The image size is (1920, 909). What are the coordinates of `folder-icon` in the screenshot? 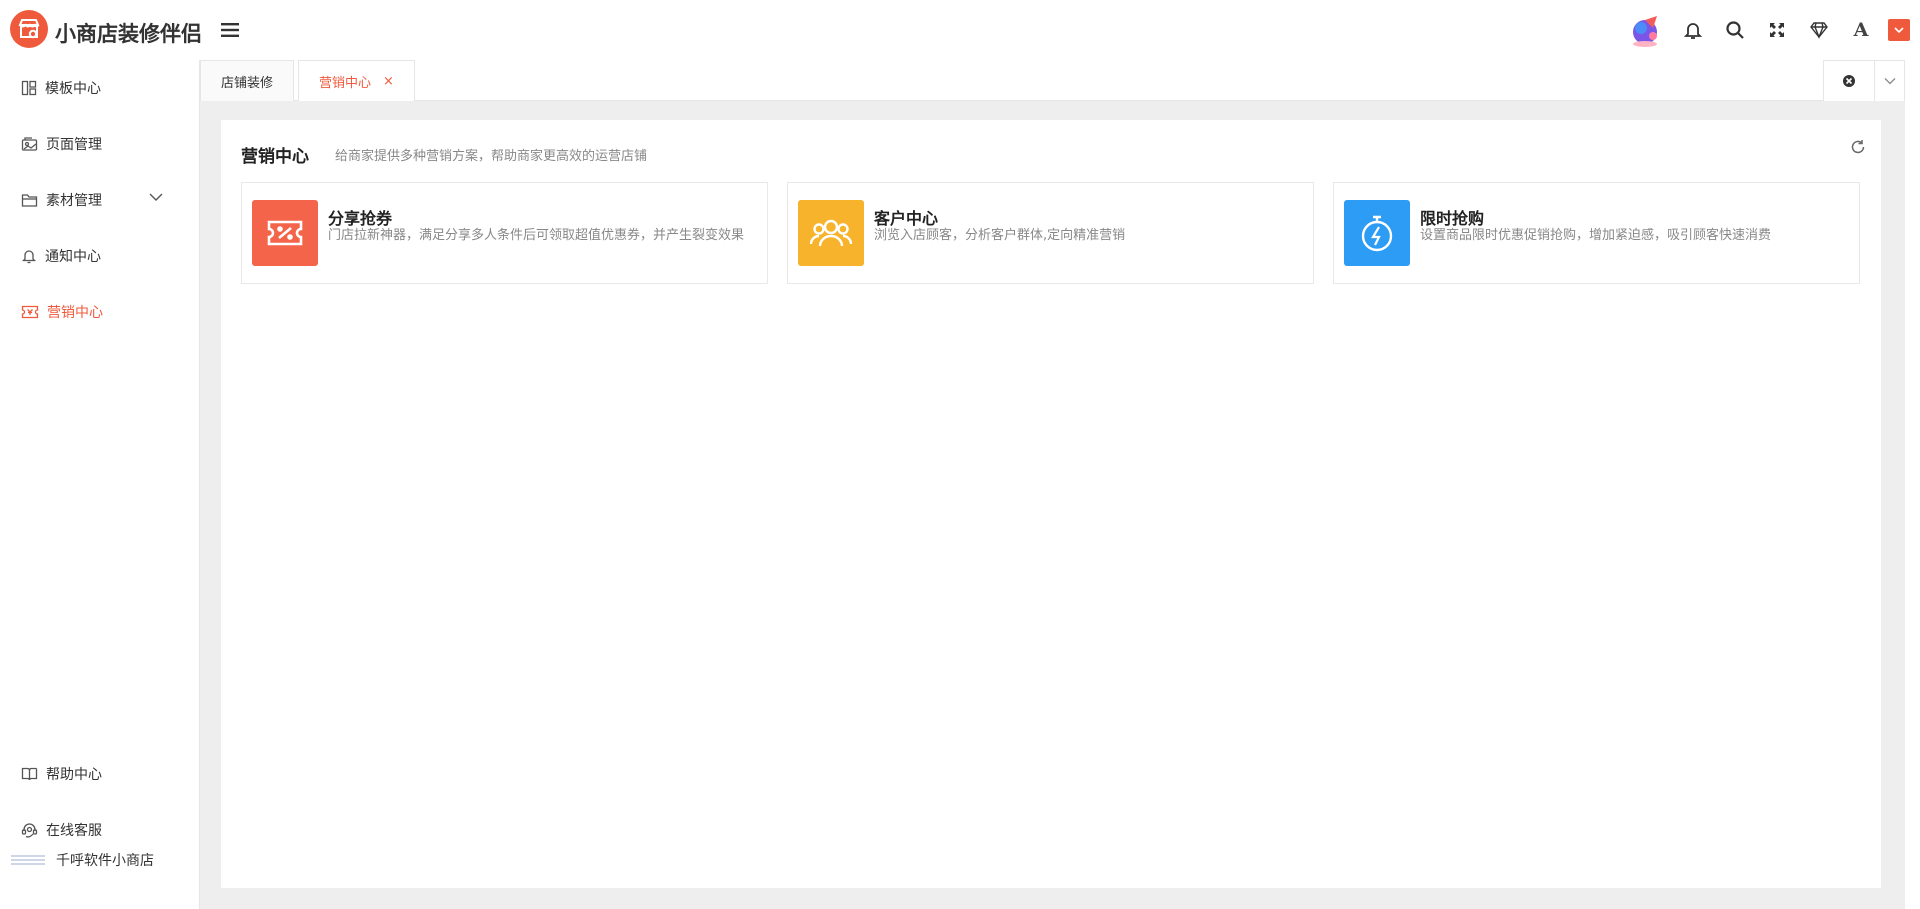 It's located at (29, 200).